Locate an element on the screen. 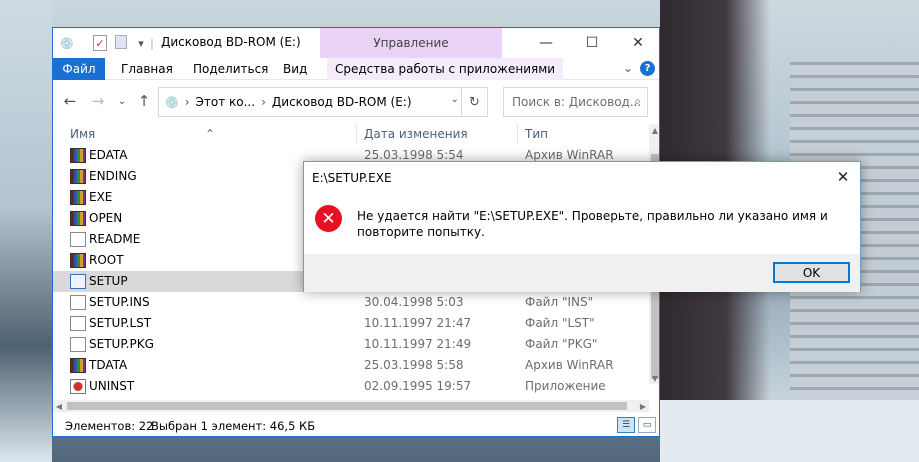 This screenshot has width=919, height=462. setup-app-icon is located at coordinates (78, 281).